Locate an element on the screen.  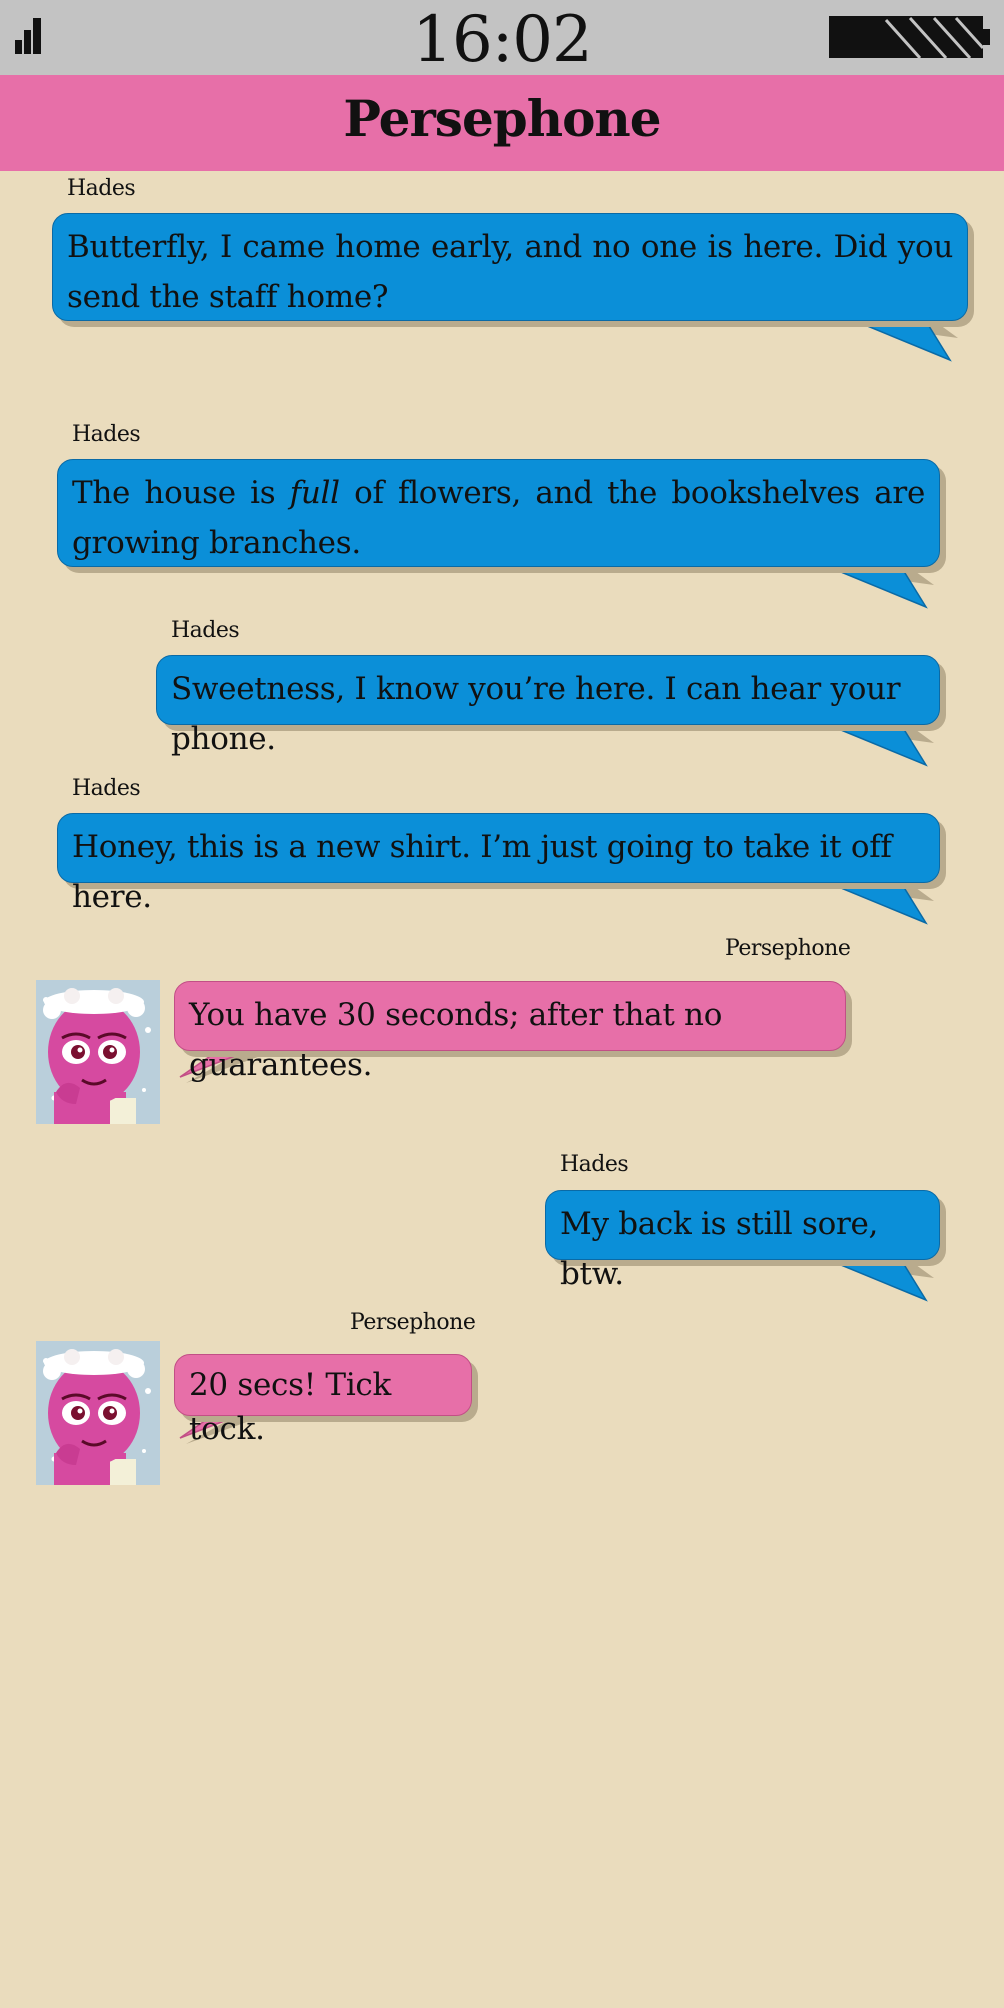
conversation-title: Persephone is located at coordinates (502, 118).